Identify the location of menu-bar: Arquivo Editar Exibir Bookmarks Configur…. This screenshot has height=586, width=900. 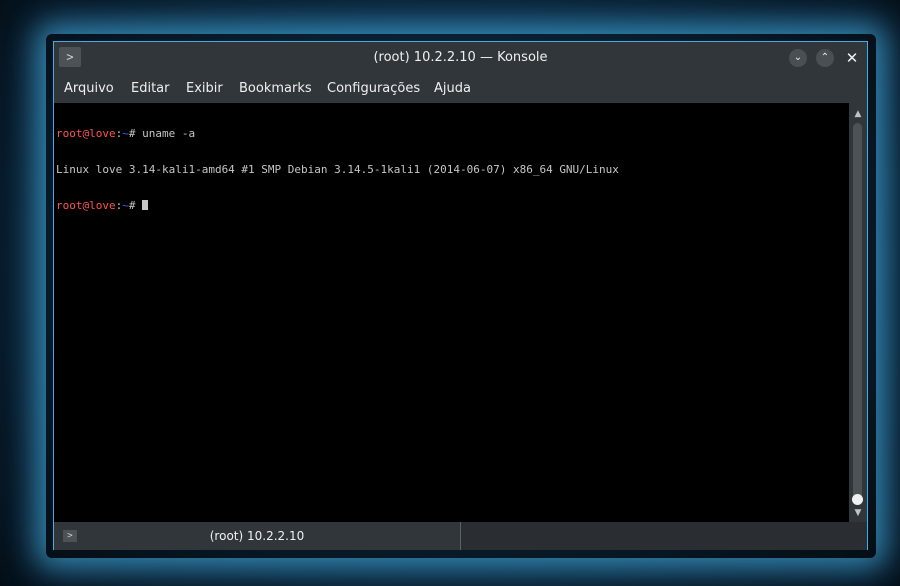
(460, 89).